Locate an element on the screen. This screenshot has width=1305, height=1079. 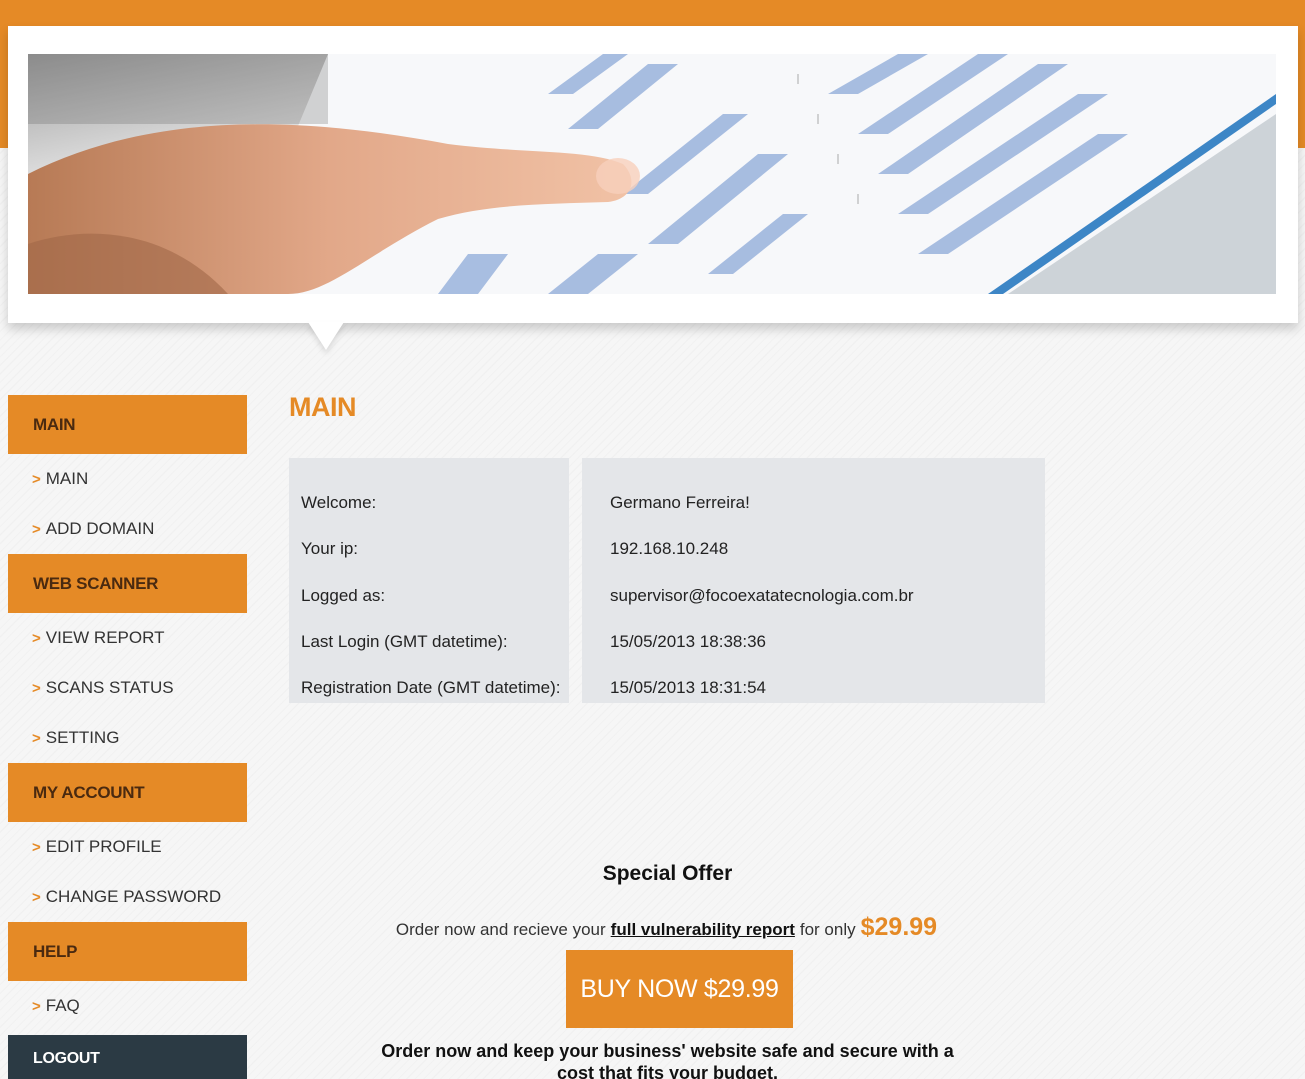
sidebar-item-label: SETTING is located at coordinates (82, 737).